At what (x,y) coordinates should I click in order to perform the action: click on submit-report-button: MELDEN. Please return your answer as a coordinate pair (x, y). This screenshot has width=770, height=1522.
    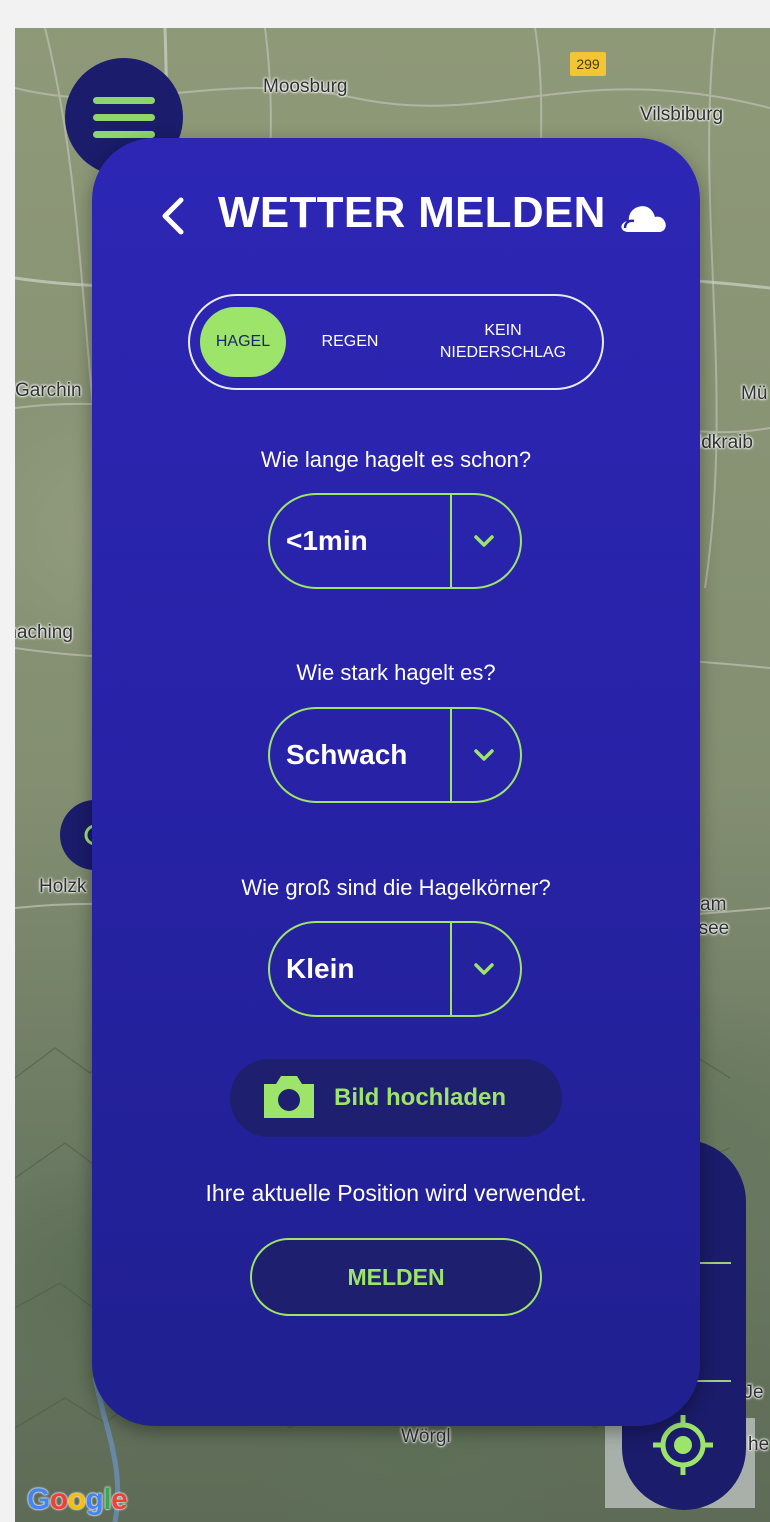
    Looking at the image, I should click on (396, 1277).